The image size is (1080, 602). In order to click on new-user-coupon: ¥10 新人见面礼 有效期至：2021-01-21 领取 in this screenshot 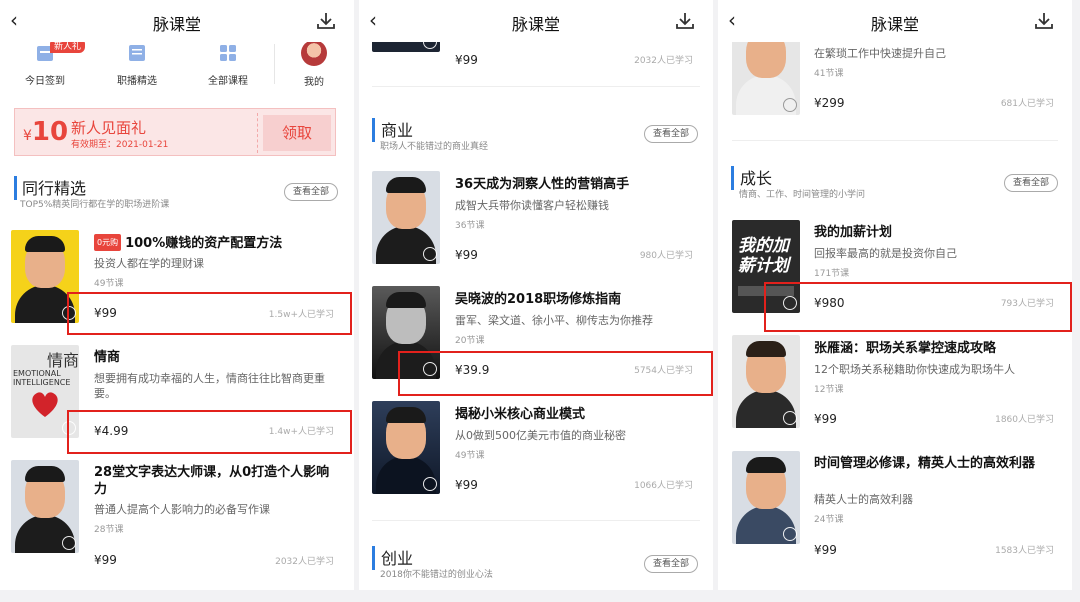, I will do `click(175, 132)`.